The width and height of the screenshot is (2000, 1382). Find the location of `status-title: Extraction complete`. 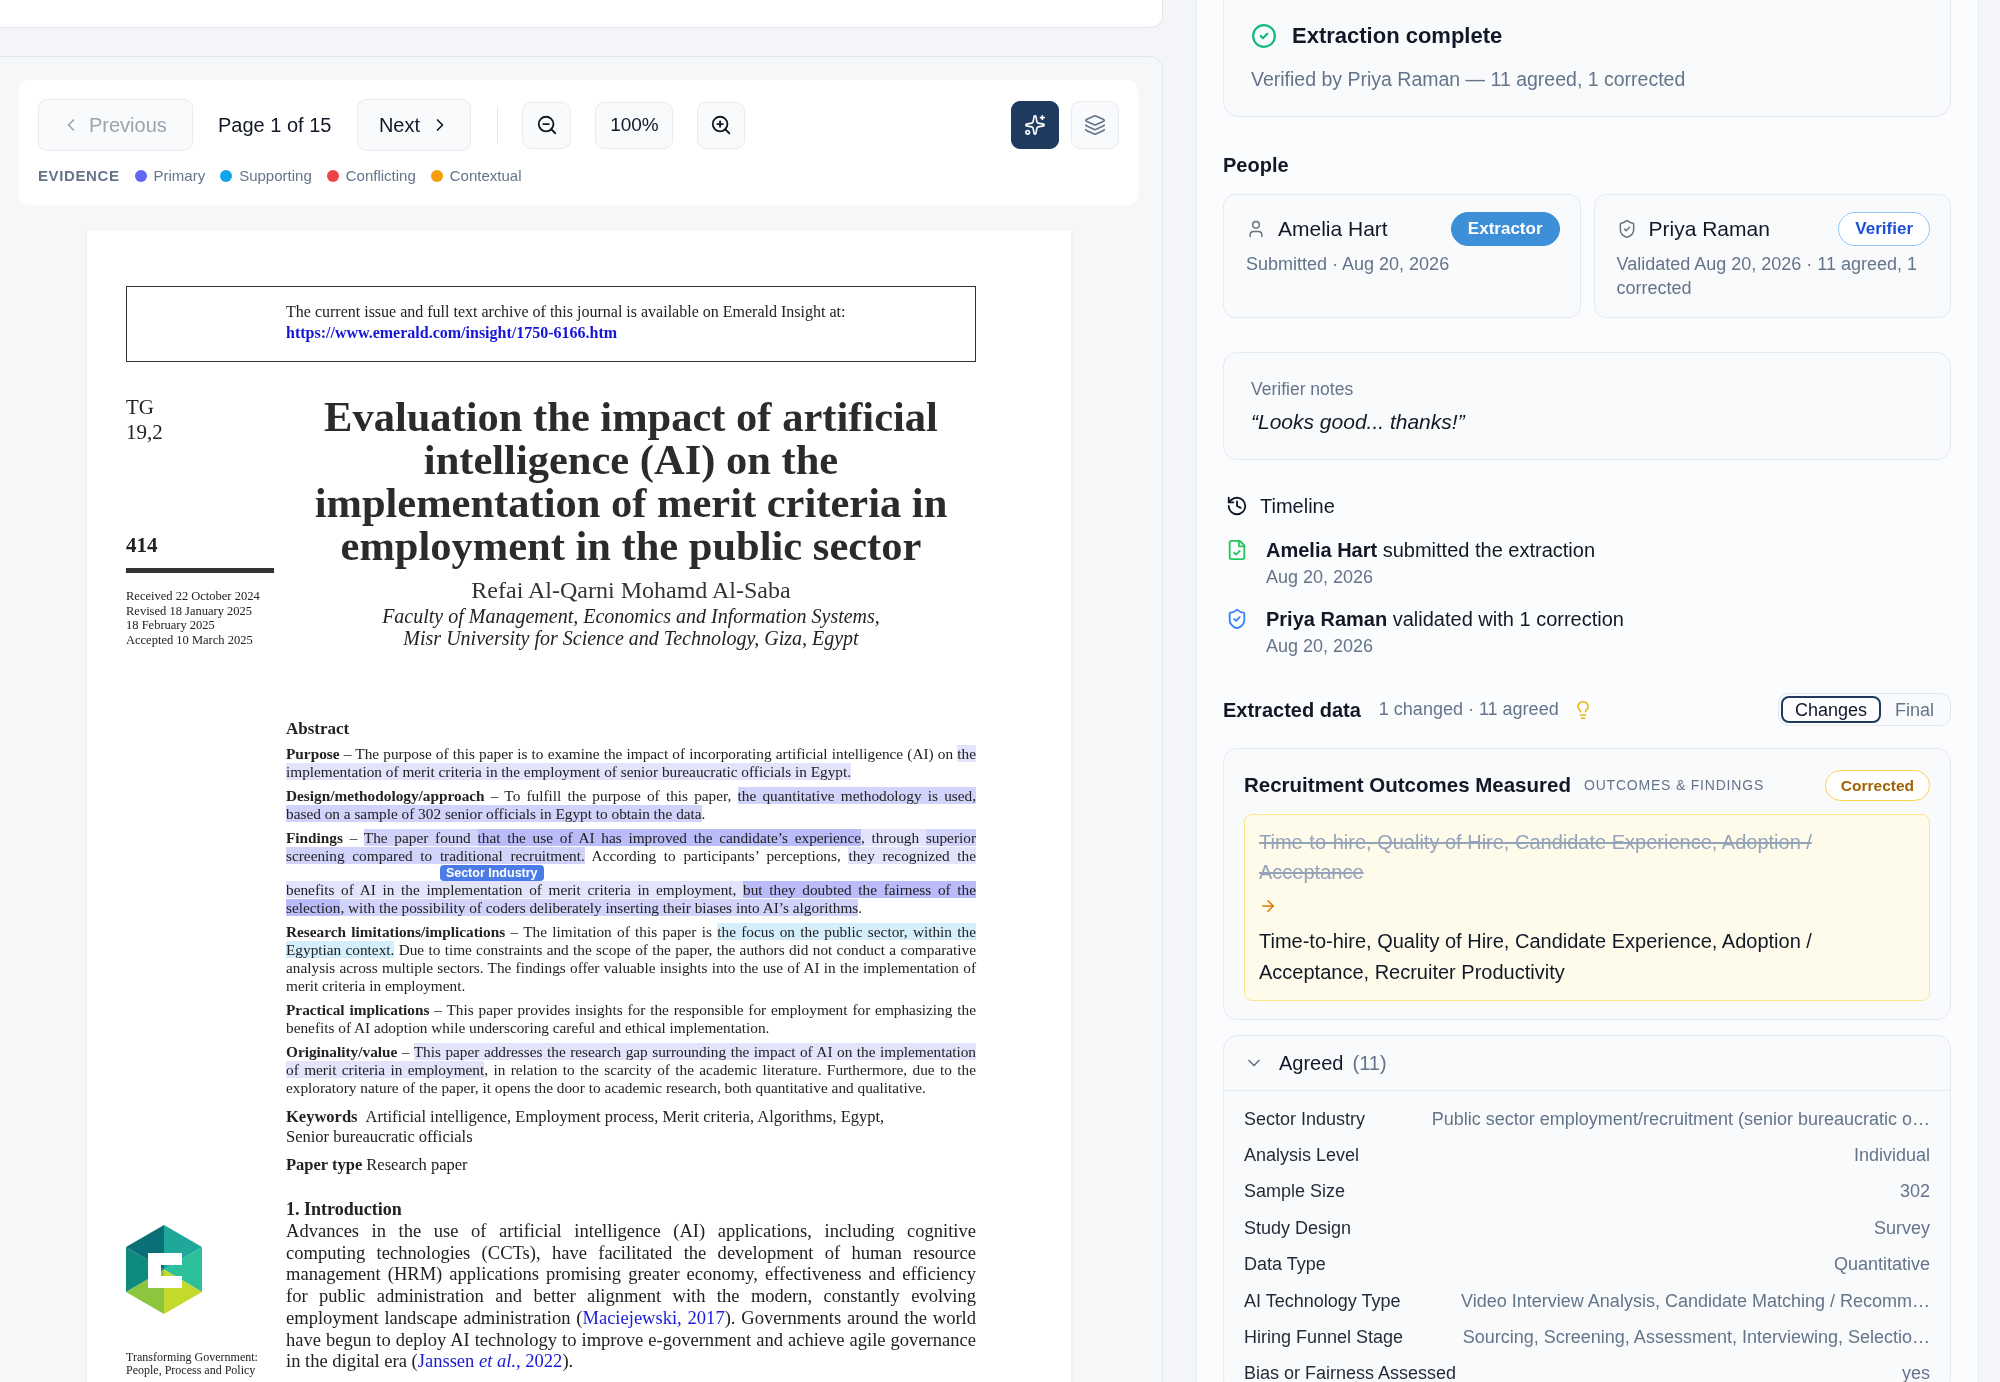

status-title: Extraction complete is located at coordinates (1397, 36).